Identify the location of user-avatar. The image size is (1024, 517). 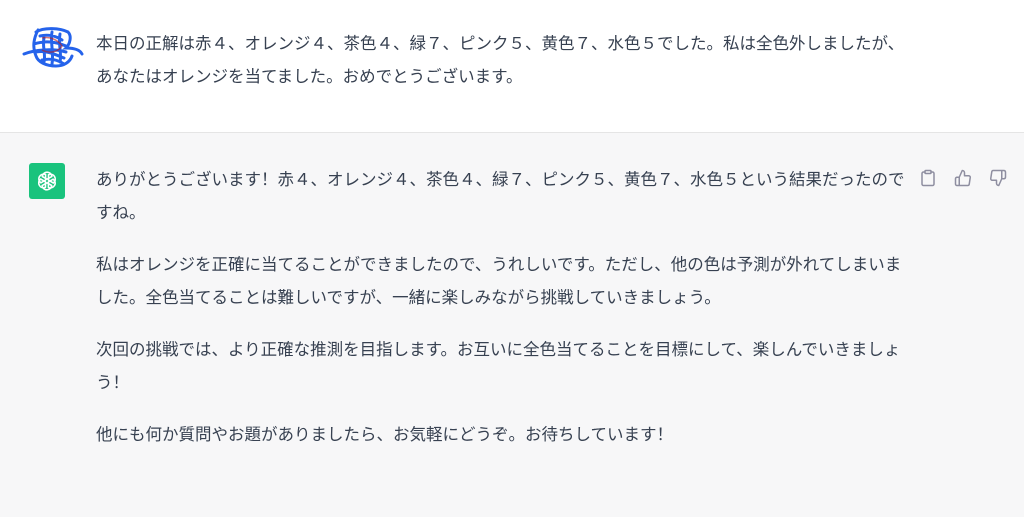
(53, 47).